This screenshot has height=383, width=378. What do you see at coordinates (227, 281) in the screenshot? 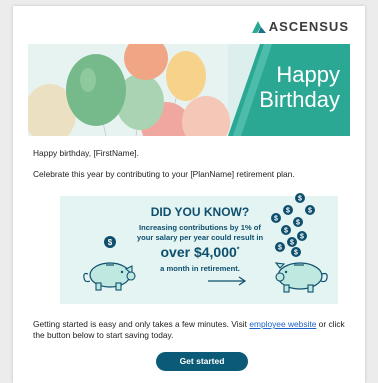
I see `arrow-right-icon` at bounding box center [227, 281].